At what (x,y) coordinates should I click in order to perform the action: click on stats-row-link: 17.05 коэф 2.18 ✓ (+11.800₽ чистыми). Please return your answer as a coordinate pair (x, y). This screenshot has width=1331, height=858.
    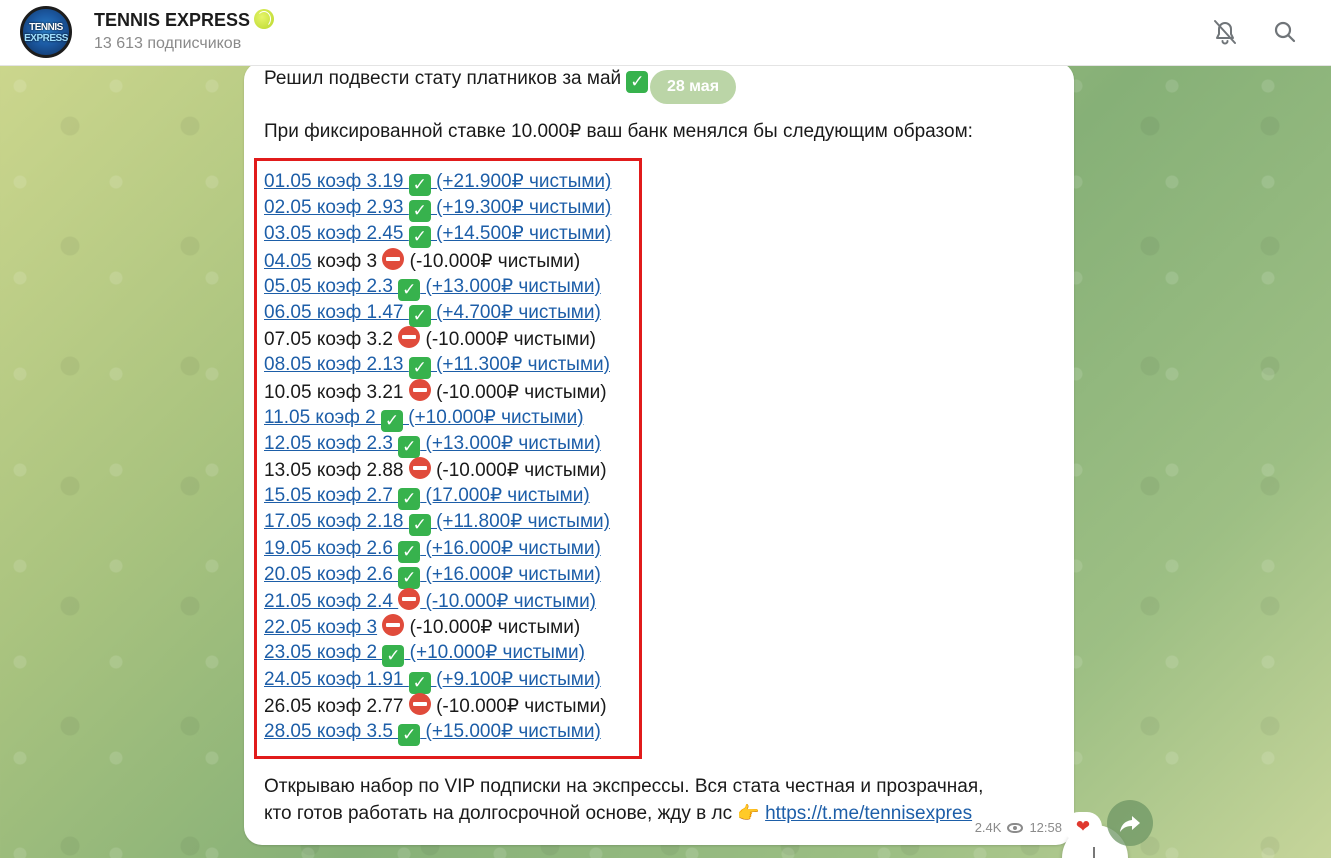
    Looking at the image, I should click on (437, 524).